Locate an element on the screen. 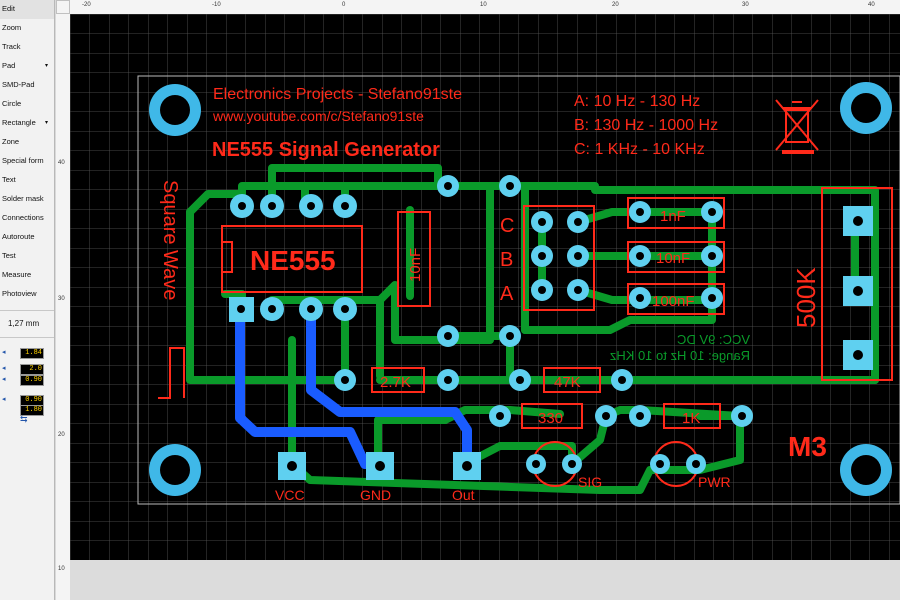 Image resolution: width=900 pixels, height=600 pixels. ruler-top-label: -20 is located at coordinates (86, 5).